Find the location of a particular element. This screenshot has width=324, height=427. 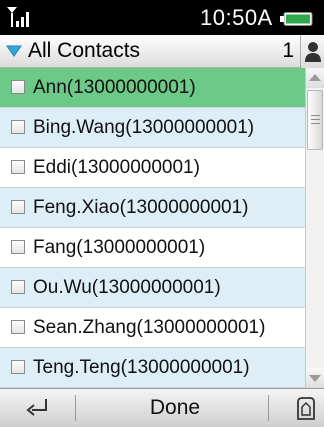

arrow-up-icon is located at coordinates (315, 77).